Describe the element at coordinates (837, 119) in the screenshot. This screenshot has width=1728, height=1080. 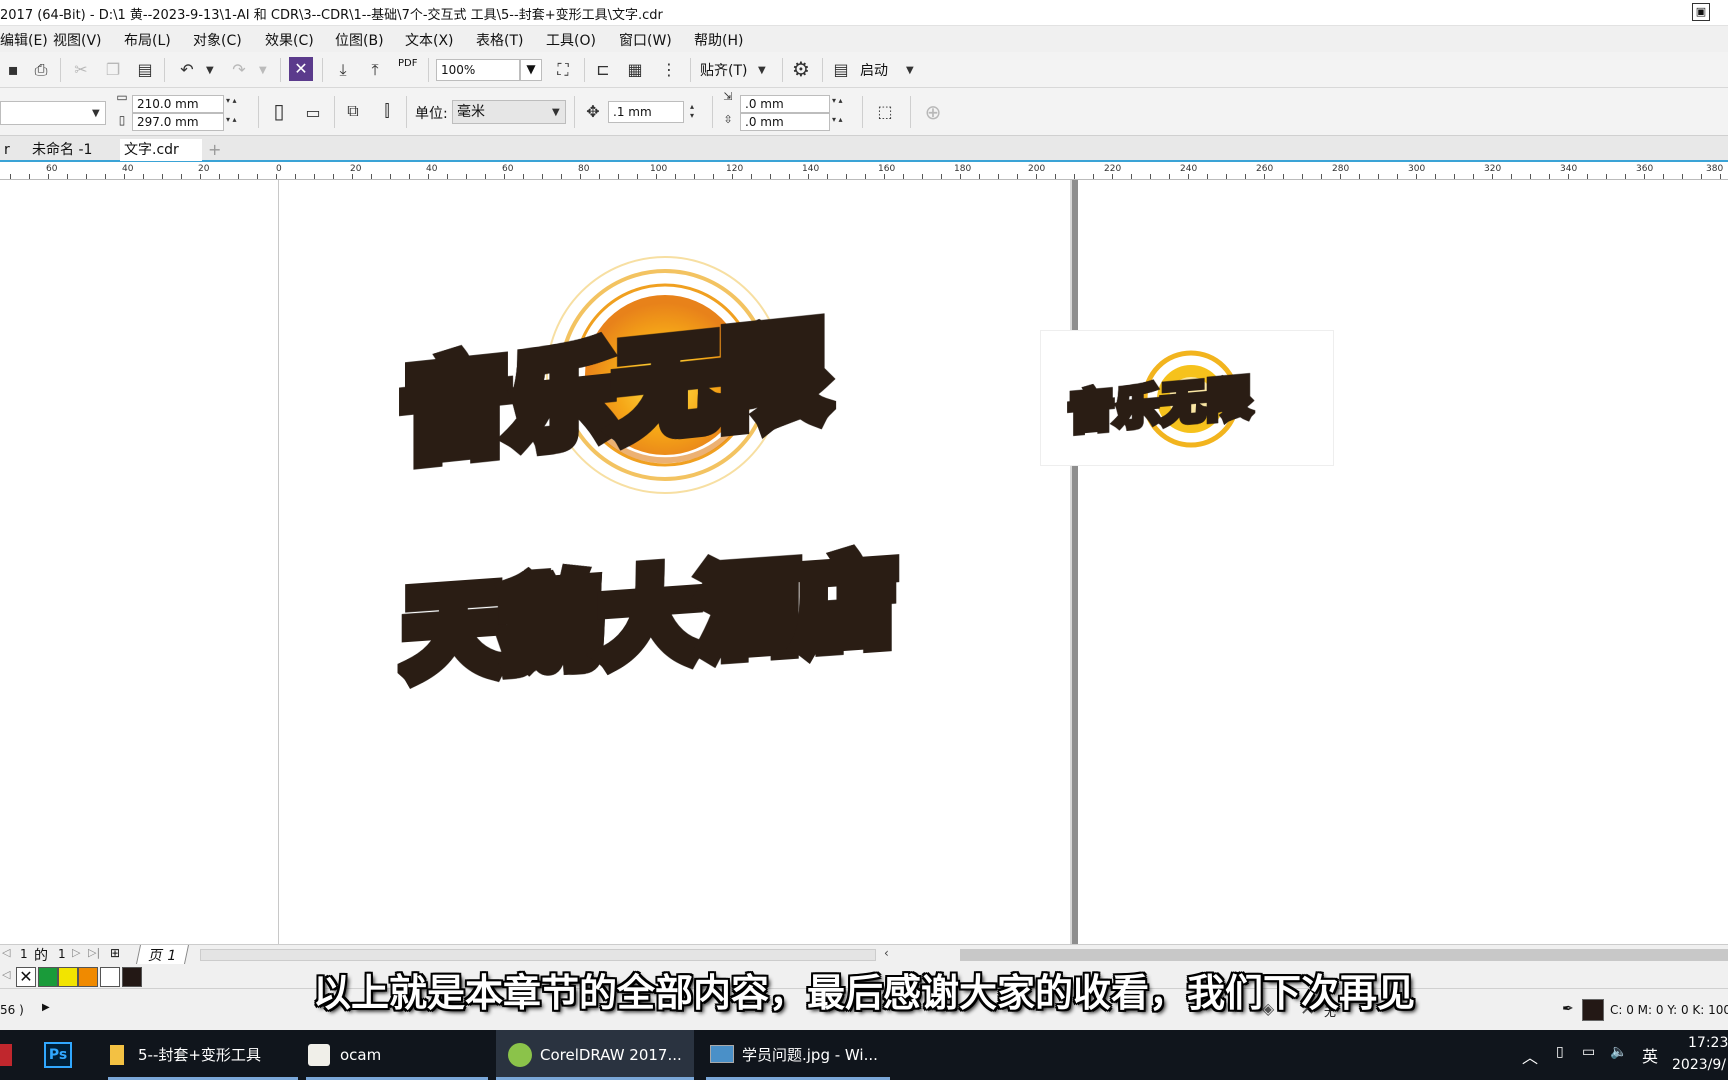
I see `duplicate-y-spin-icon: ▾ ▴` at that location.